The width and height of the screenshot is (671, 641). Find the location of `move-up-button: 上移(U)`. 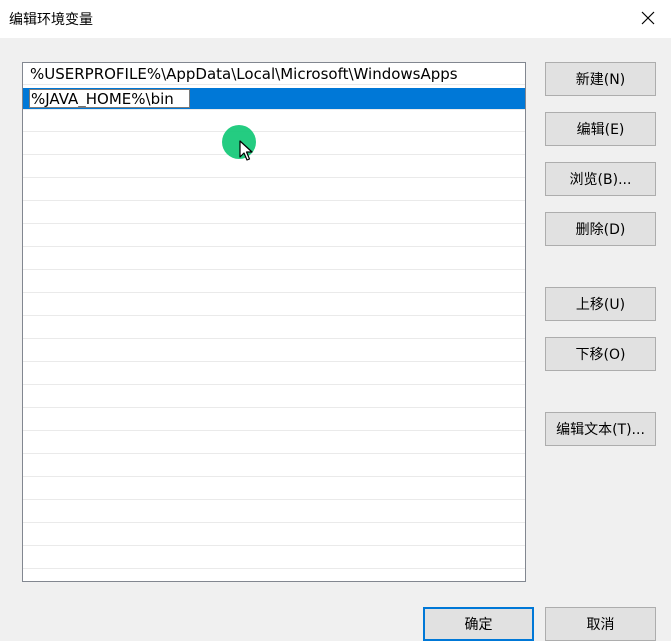

move-up-button: 上移(U) is located at coordinates (600, 304).